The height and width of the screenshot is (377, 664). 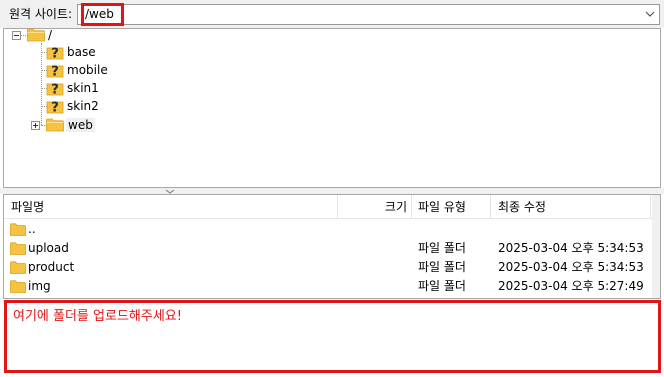 I want to click on tree-item-web: web, so click(x=100, y=125).